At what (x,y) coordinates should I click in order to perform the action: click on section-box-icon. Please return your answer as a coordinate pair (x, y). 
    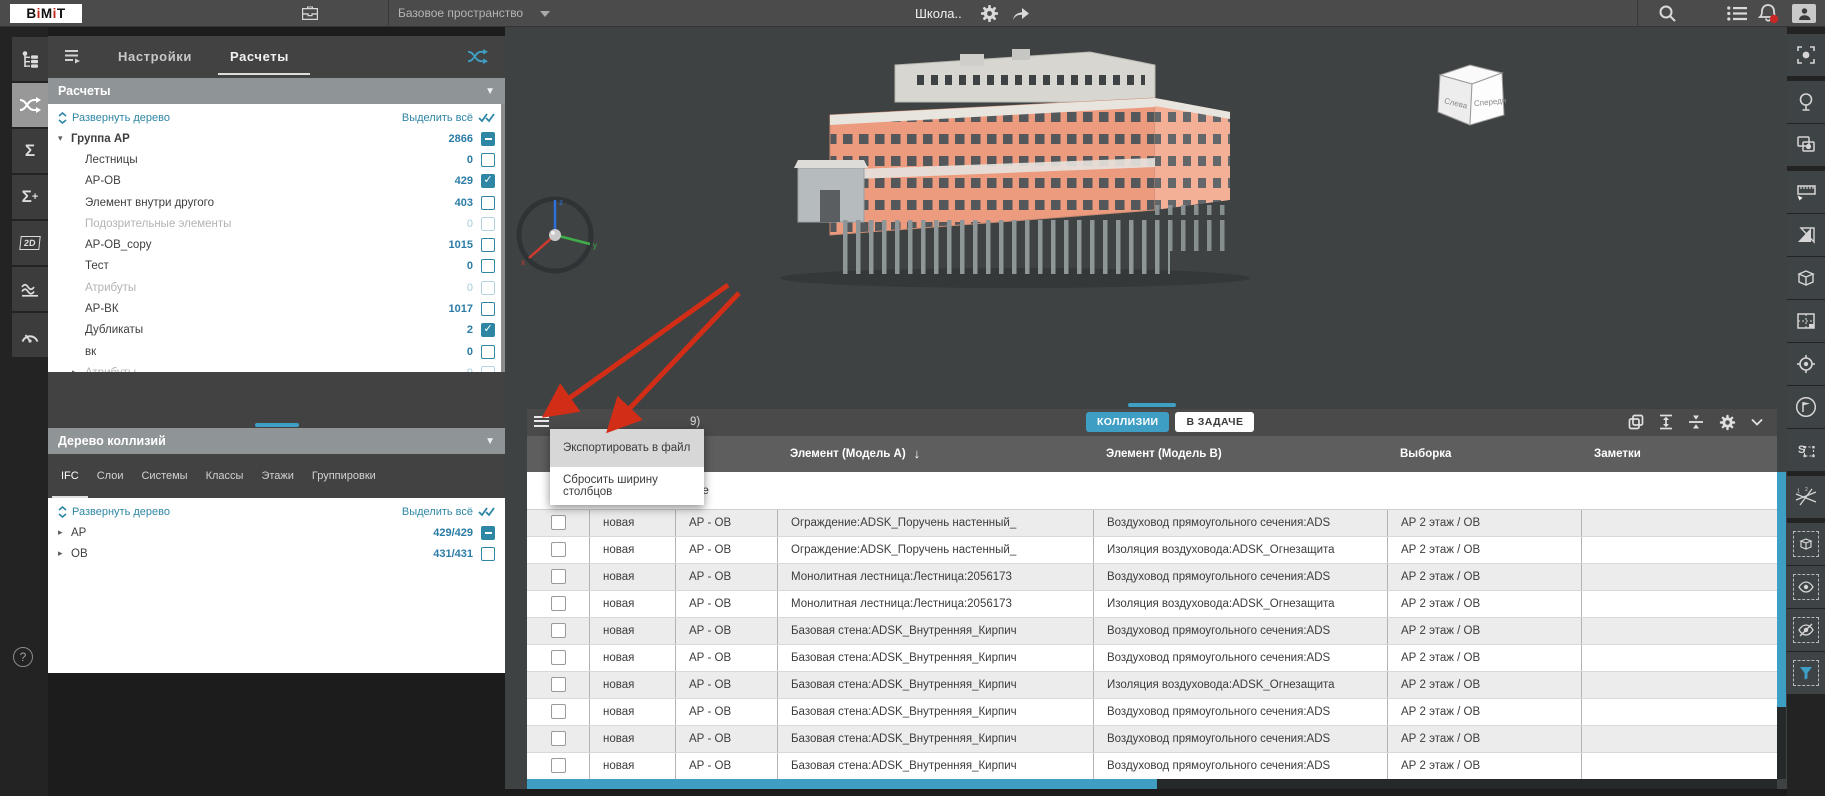
    Looking at the image, I should click on (1806, 278).